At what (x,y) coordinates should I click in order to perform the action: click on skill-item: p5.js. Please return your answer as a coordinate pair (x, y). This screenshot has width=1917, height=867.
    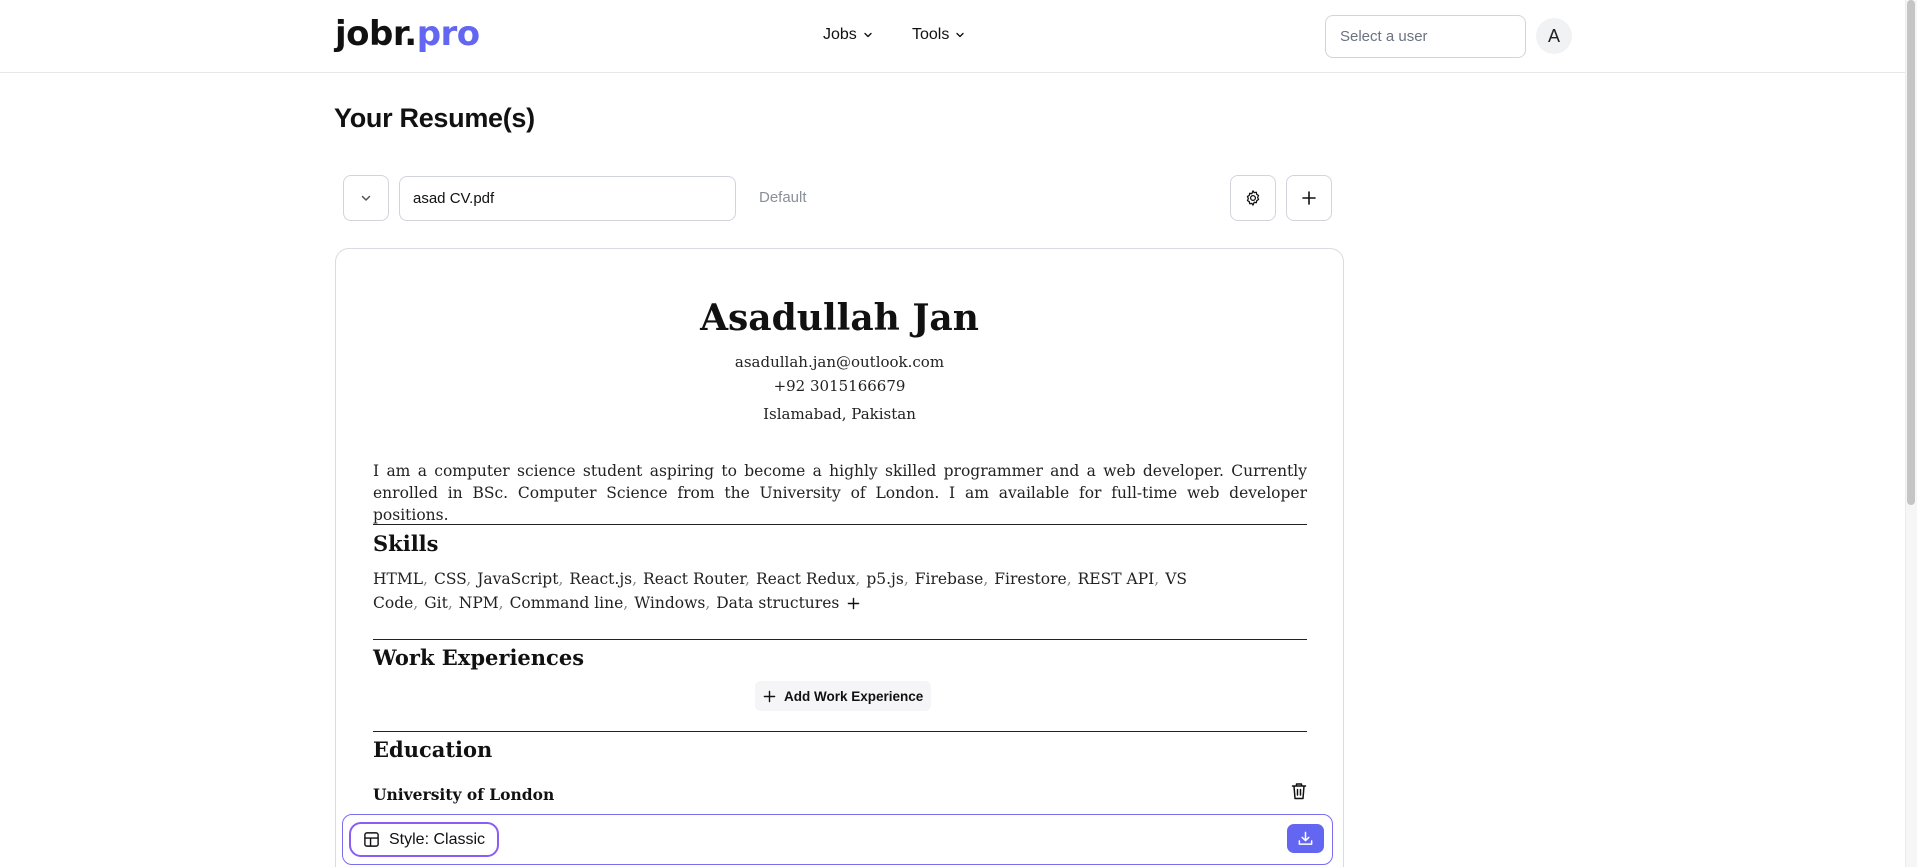
    Looking at the image, I should click on (884, 579).